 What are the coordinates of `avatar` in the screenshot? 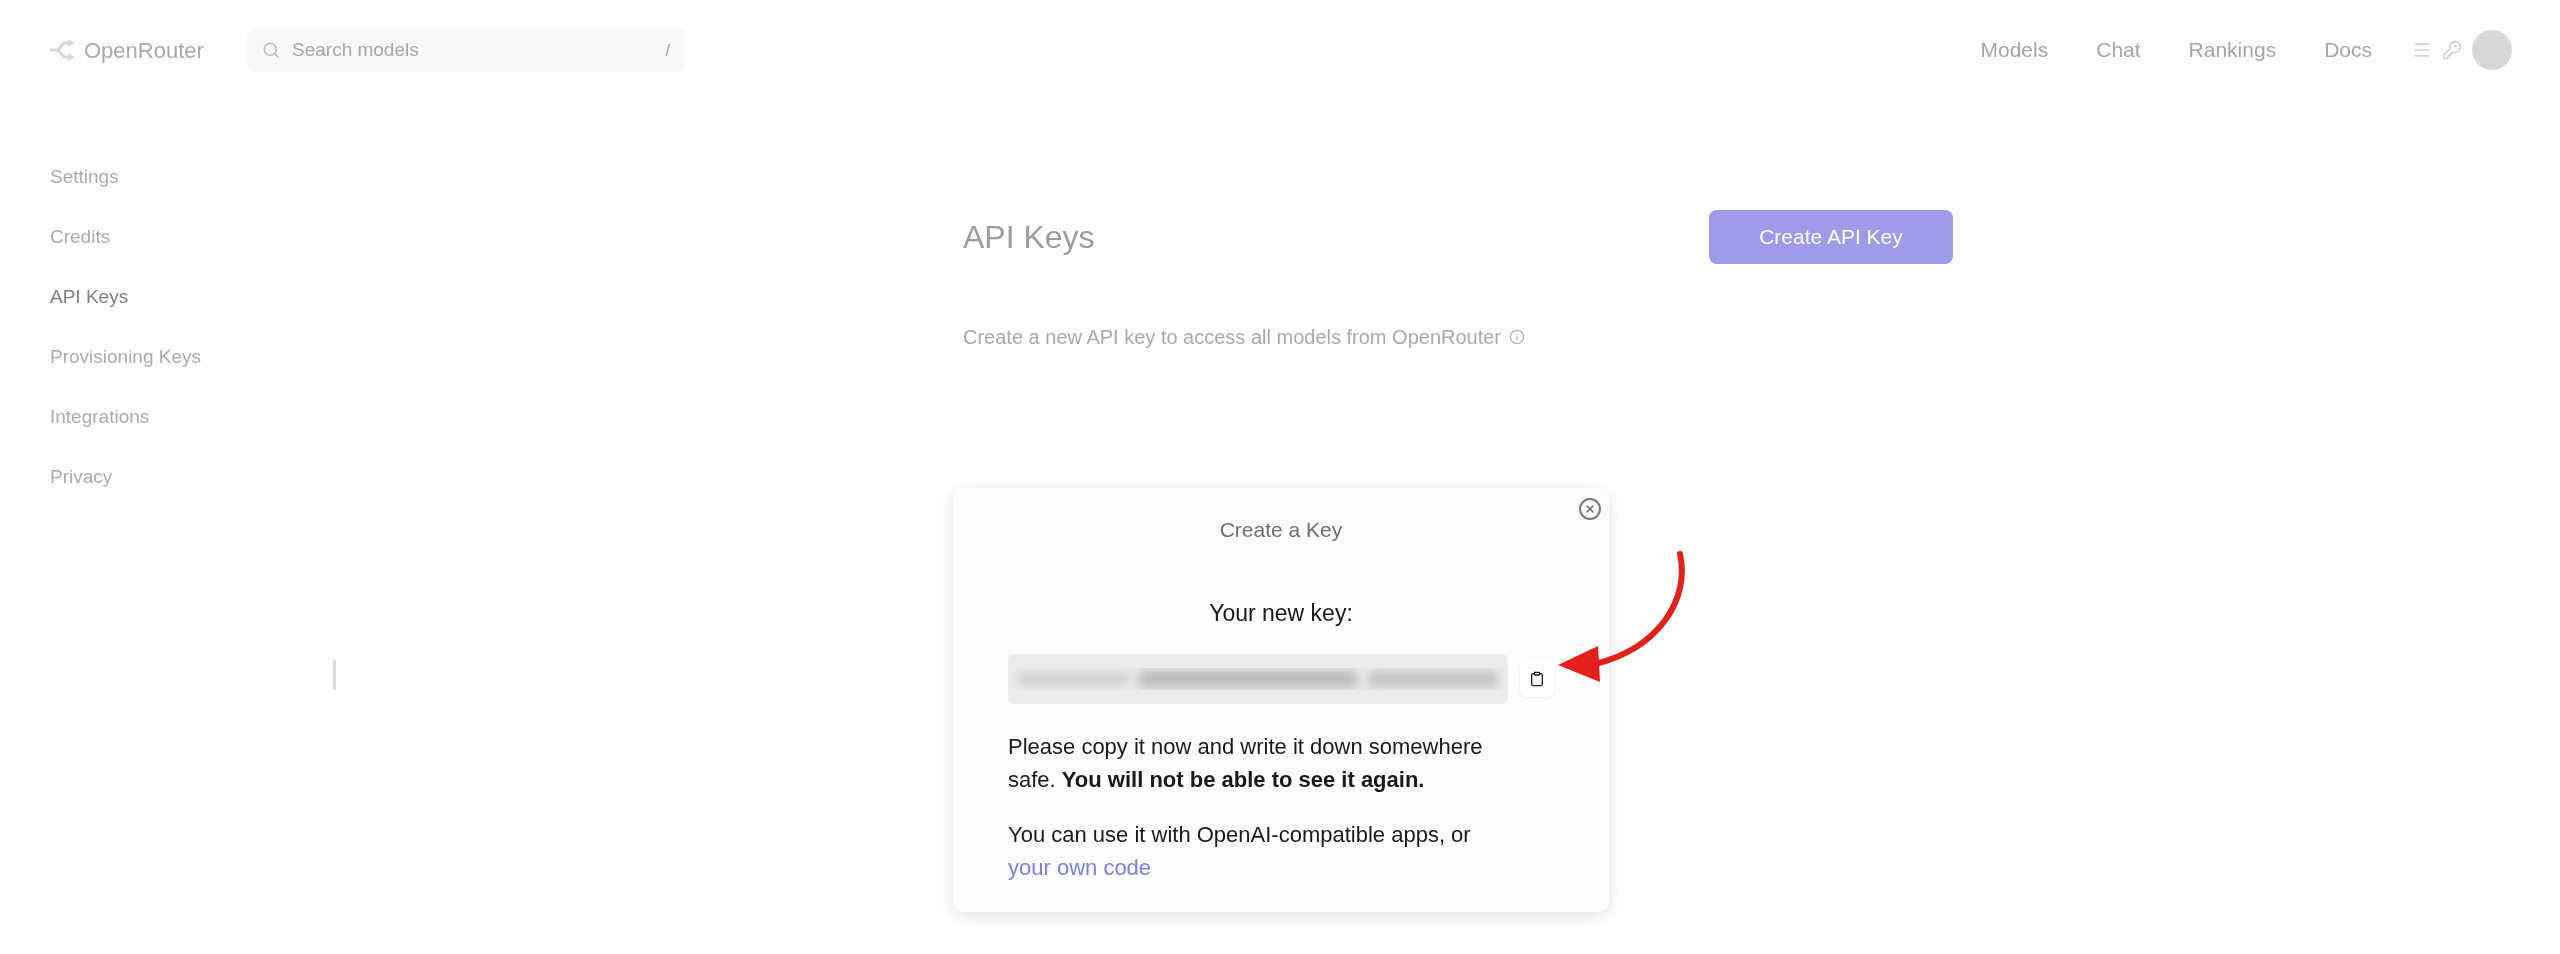 It's located at (2492, 50).